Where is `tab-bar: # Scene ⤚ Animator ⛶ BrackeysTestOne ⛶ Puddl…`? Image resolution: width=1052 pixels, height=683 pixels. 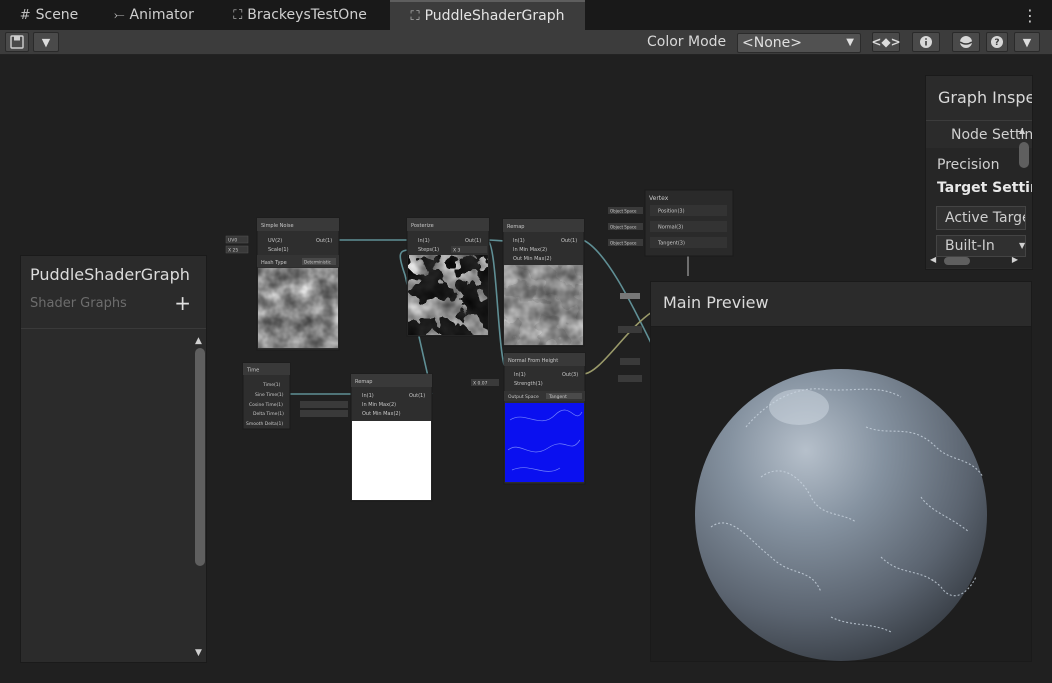
tab-bar: # Scene ⤚ Animator ⛶ BrackeysTestOne ⛶ Puddl… is located at coordinates (526, 15).